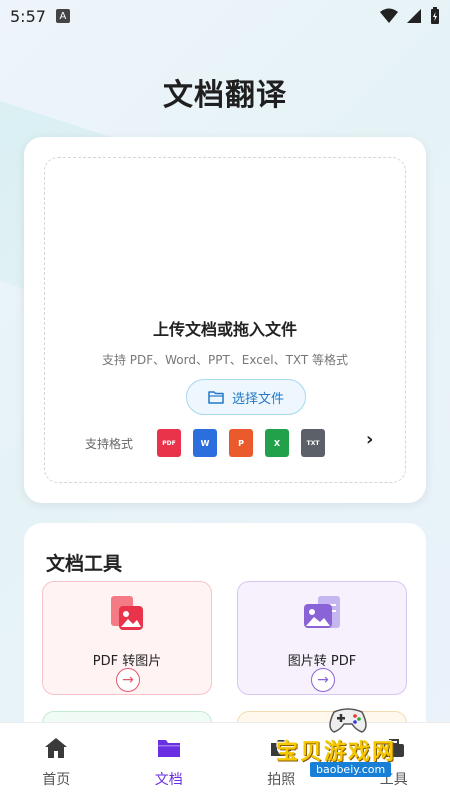 The height and width of the screenshot is (800, 450). What do you see at coordinates (241, 443) in the screenshot?
I see `ppt-format-icon: P` at bounding box center [241, 443].